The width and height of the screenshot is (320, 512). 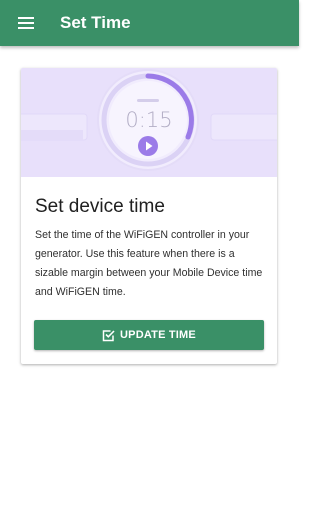 I want to click on menu-button, so click(x=26, y=23).